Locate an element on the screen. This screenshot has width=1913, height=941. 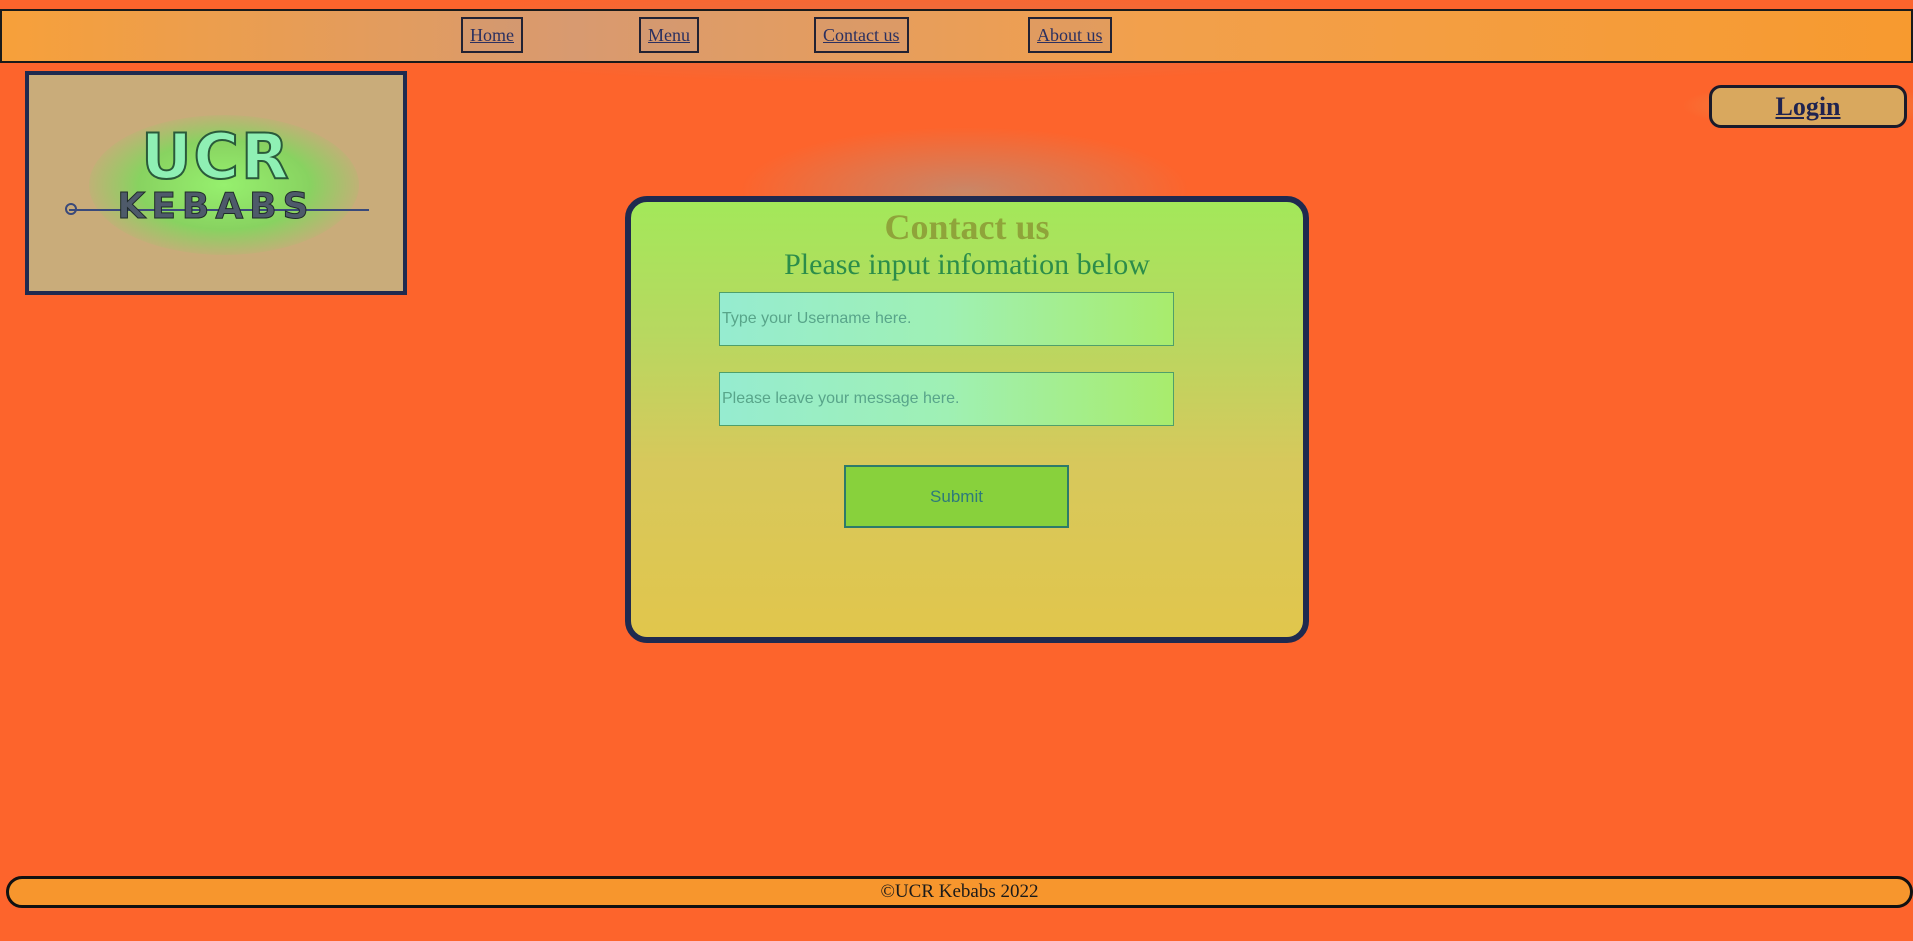
submit-button: Submit is located at coordinates (956, 496).